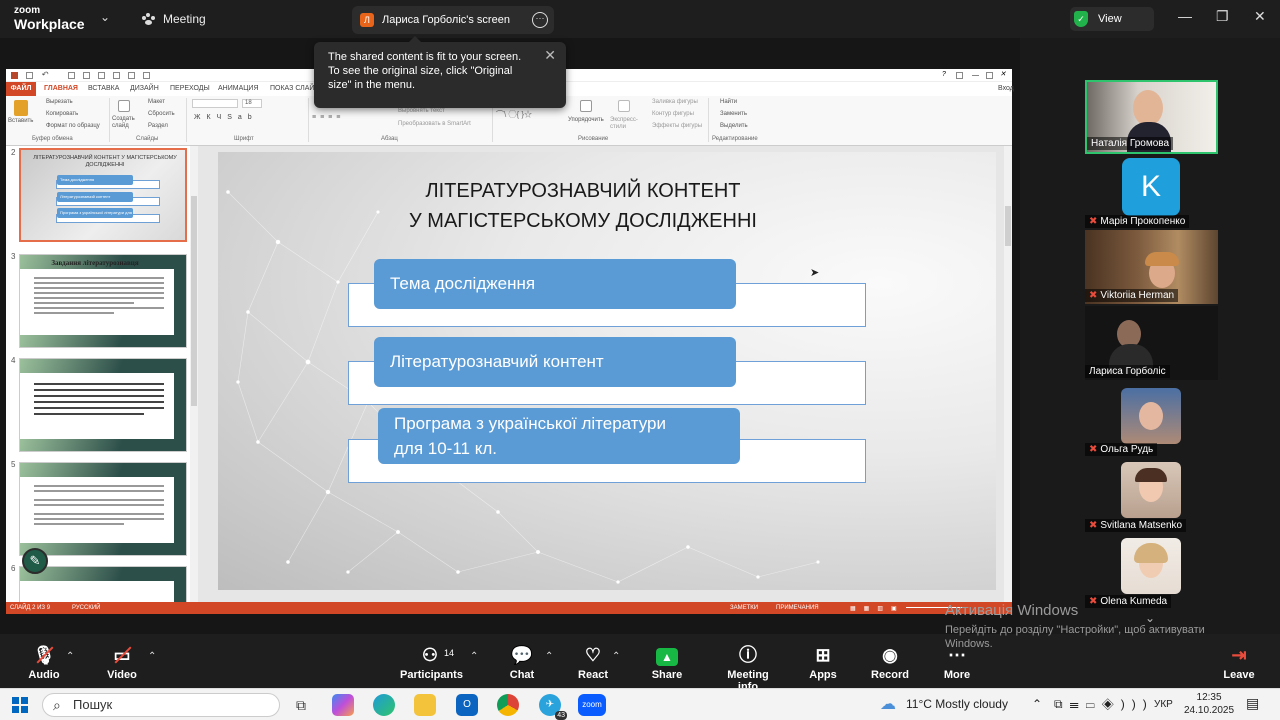 The width and height of the screenshot is (1280, 720). Describe the element at coordinates (989, 75) in the screenshot. I see `ppt-maximize-icon` at that location.